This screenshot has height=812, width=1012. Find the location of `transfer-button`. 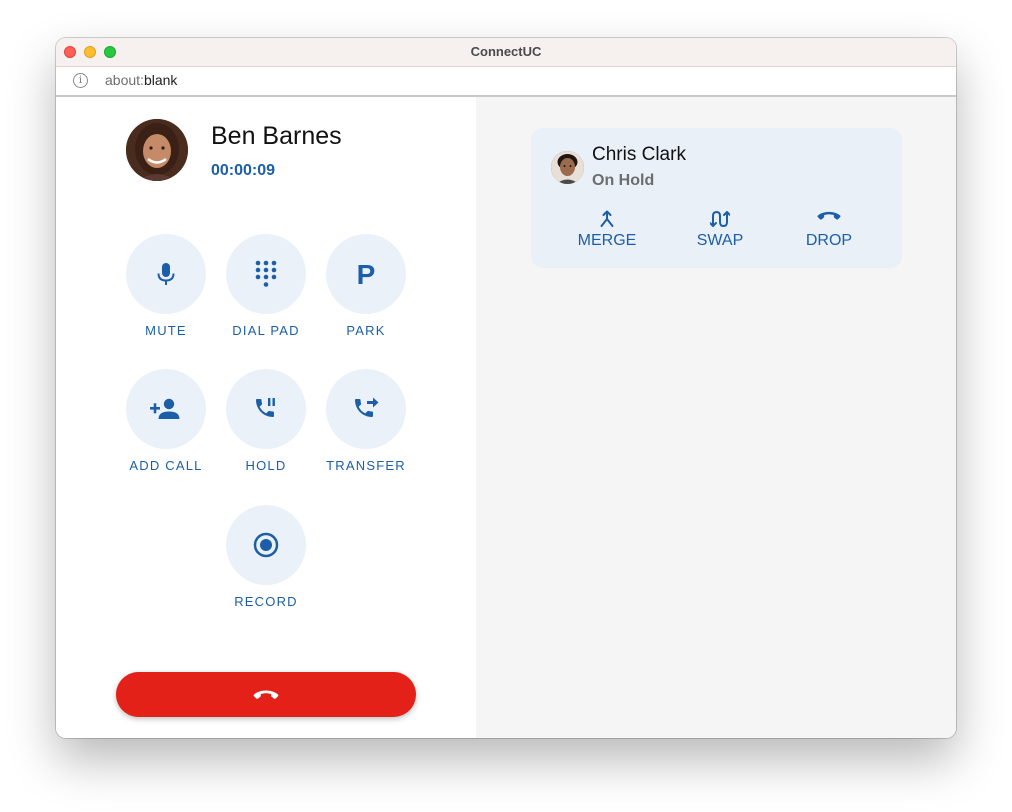

transfer-button is located at coordinates (366, 409).